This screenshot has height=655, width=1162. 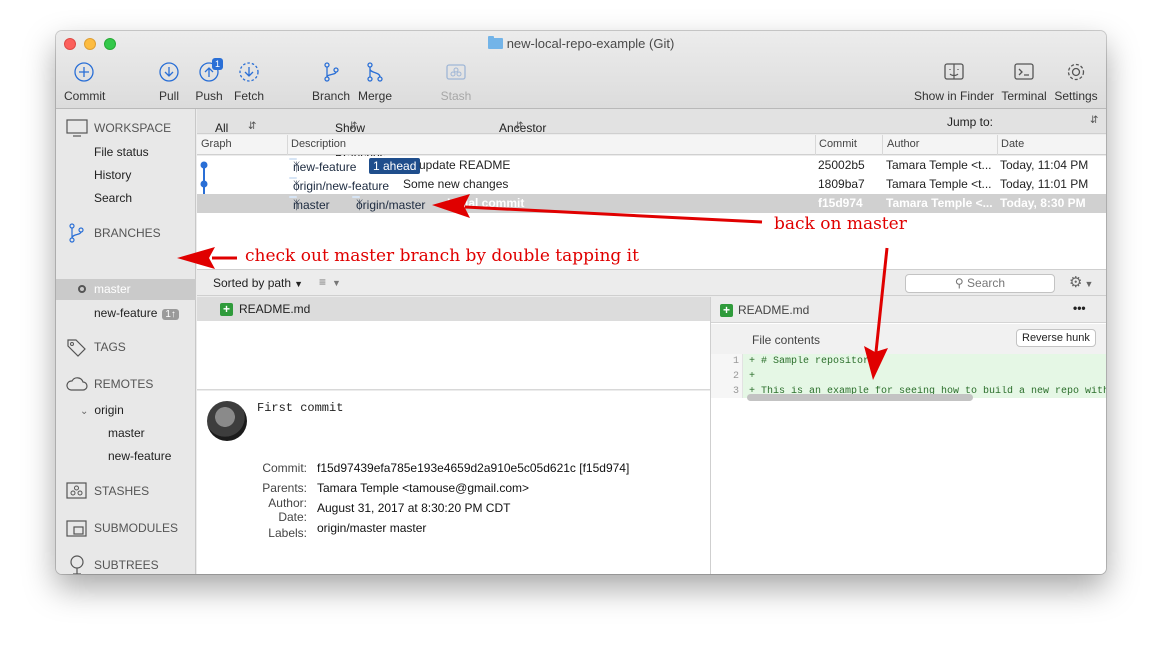 I want to click on commit-button: Commit, so click(x=84, y=82).